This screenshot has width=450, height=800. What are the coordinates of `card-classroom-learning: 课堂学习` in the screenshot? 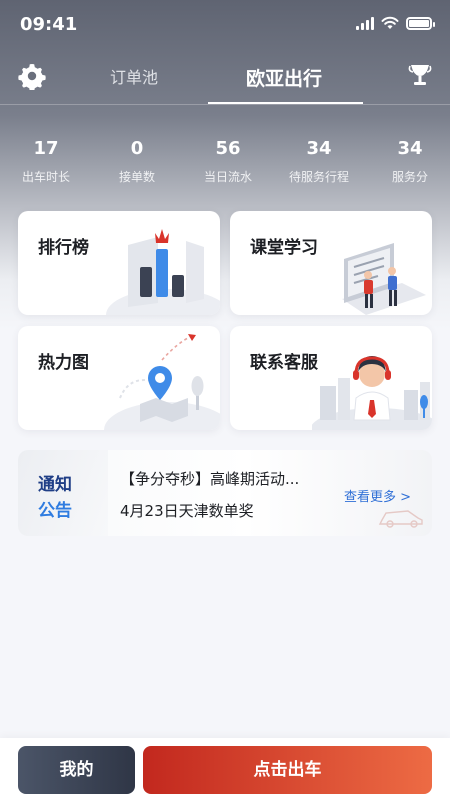 It's located at (331, 263).